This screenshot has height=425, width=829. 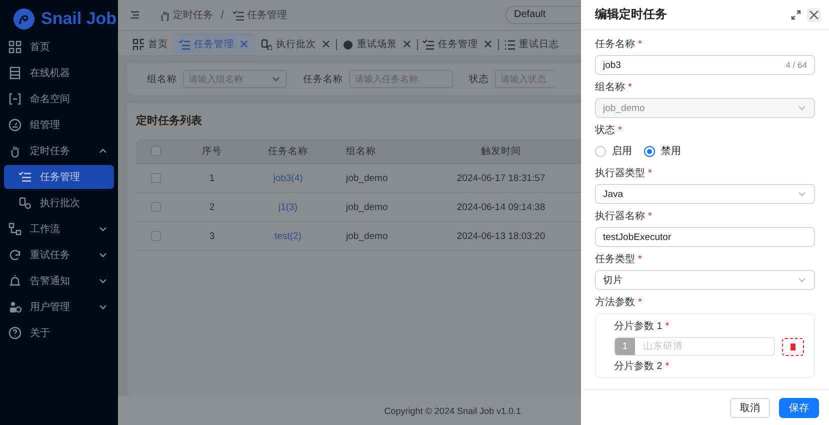 What do you see at coordinates (479, 79) in the screenshot?
I see `filter-label: 状态` at bounding box center [479, 79].